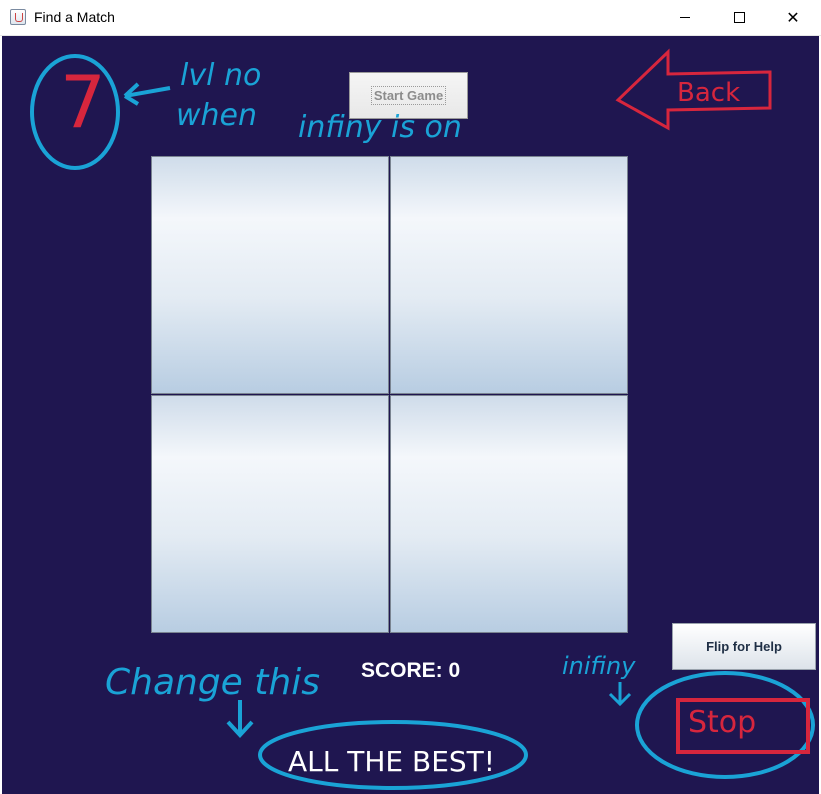  I want to click on minimize-button, so click(685, 17).